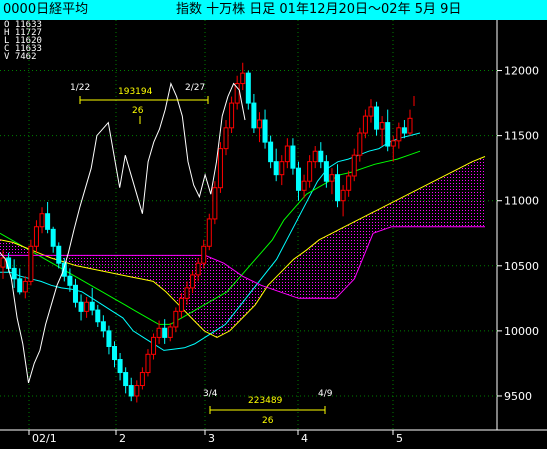  Describe the element at coordinates (44, 438) in the screenshot. I see `x-tick-label: 02/1` at that location.